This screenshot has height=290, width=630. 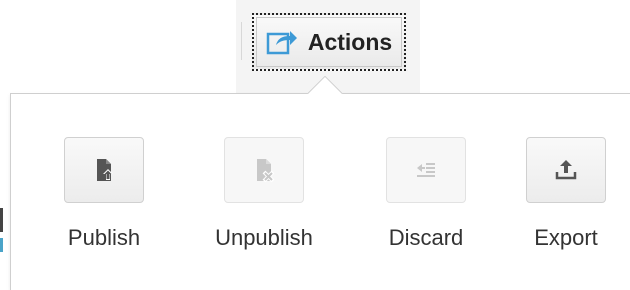 What do you see at coordinates (1, 220) in the screenshot?
I see `background-edge` at bounding box center [1, 220].